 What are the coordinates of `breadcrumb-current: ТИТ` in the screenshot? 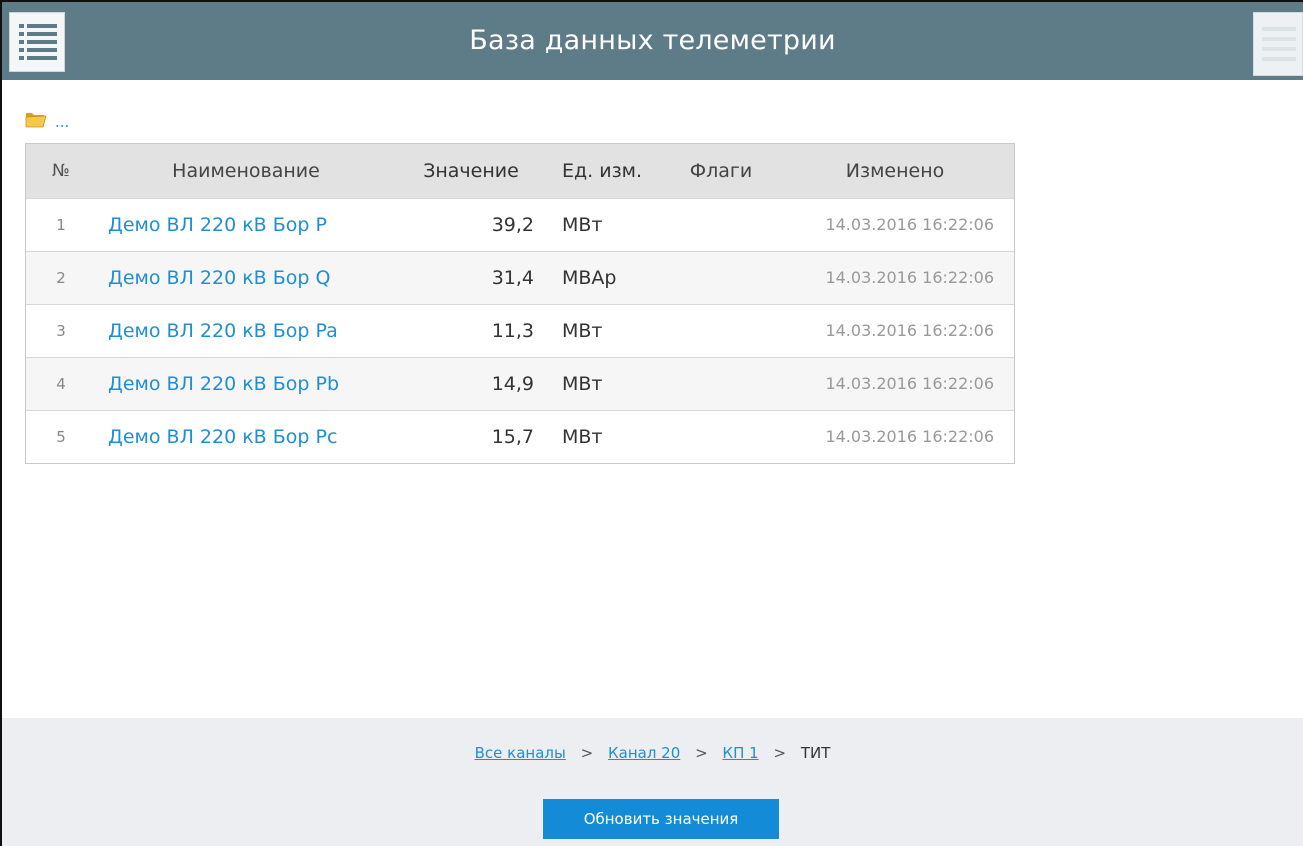 It's located at (815, 753).